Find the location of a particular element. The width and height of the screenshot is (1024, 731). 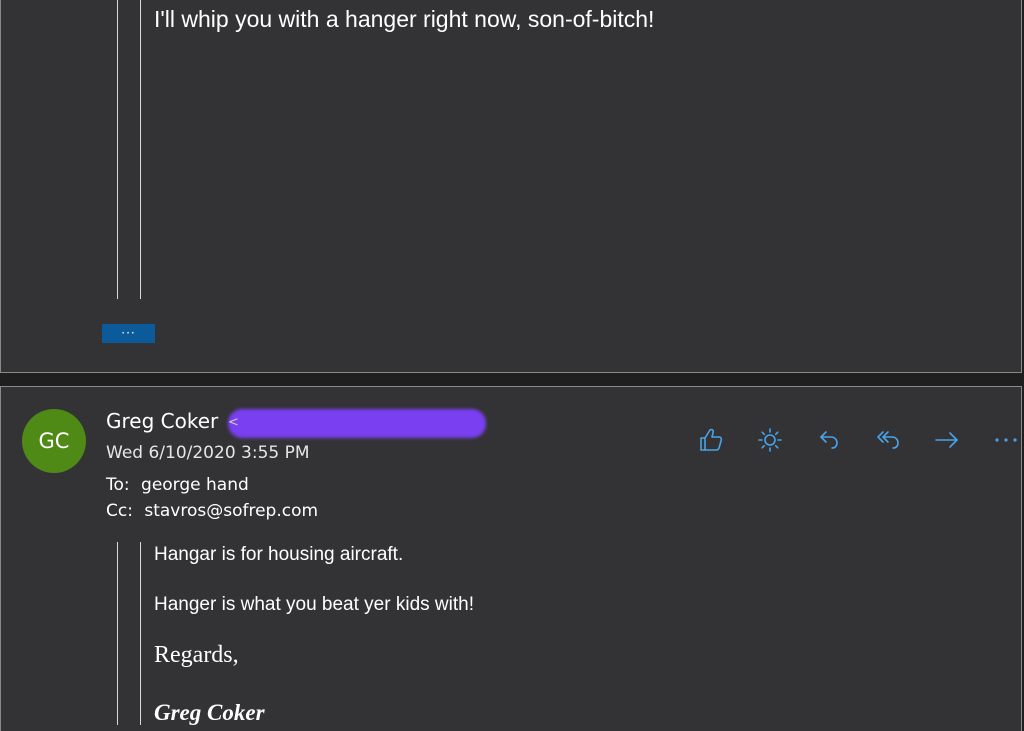

forward-button is located at coordinates (947, 440).